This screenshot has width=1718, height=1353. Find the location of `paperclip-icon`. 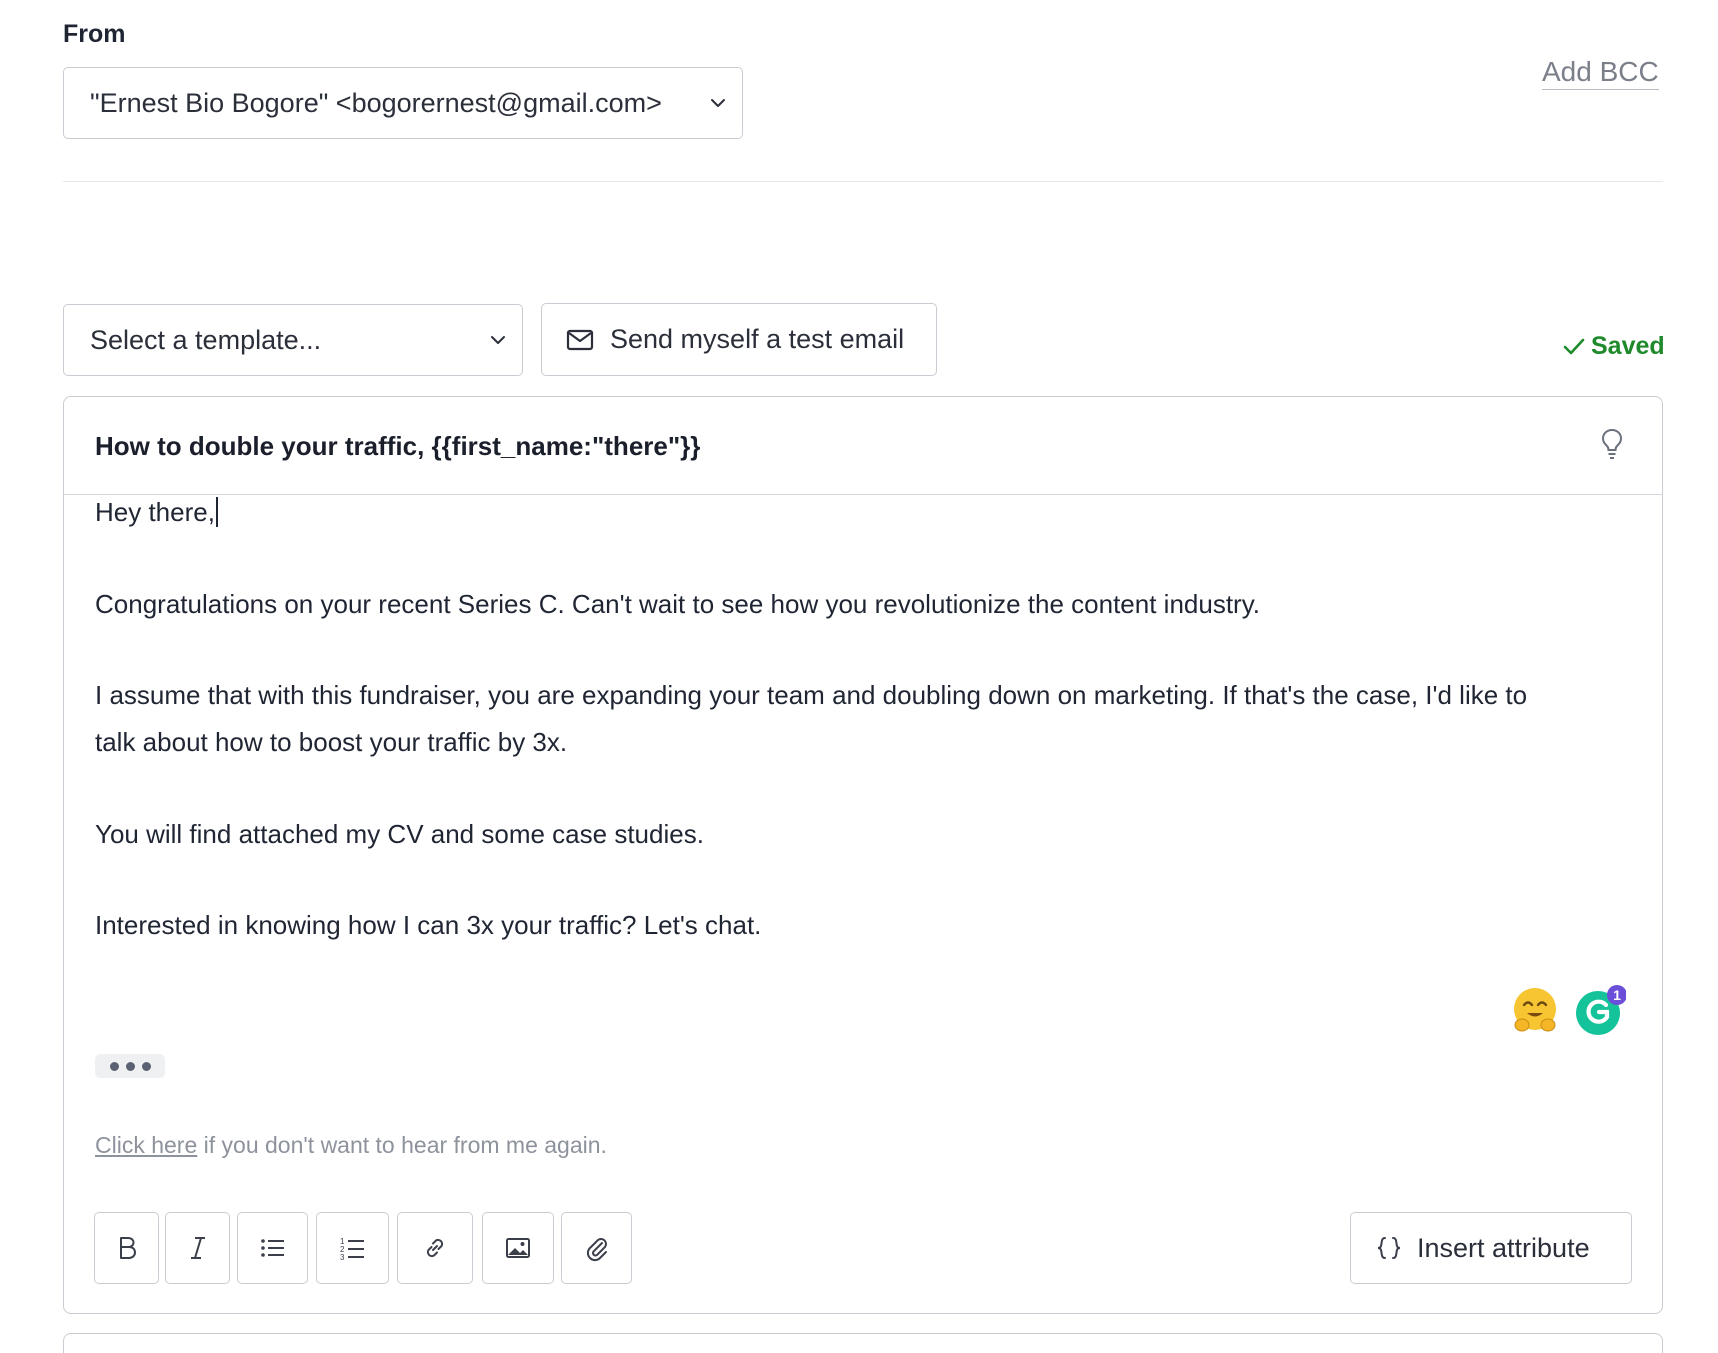

paperclip-icon is located at coordinates (596, 1250).